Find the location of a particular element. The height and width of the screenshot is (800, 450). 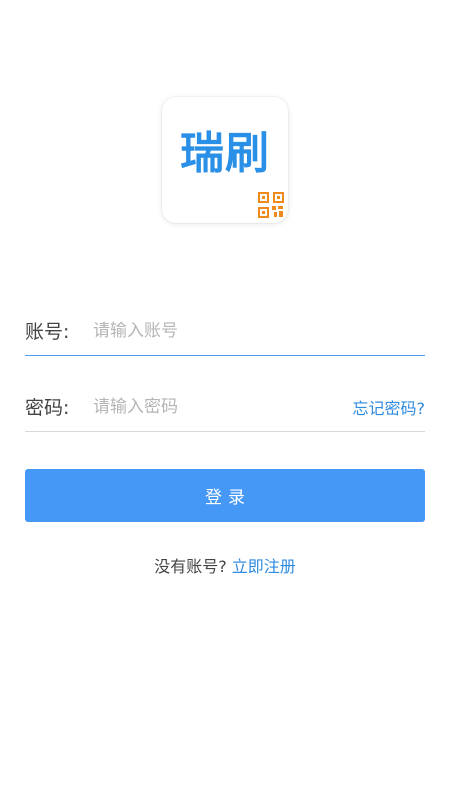

register-row: 没有账号? 立即注册 is located at coordinates (225, 565).